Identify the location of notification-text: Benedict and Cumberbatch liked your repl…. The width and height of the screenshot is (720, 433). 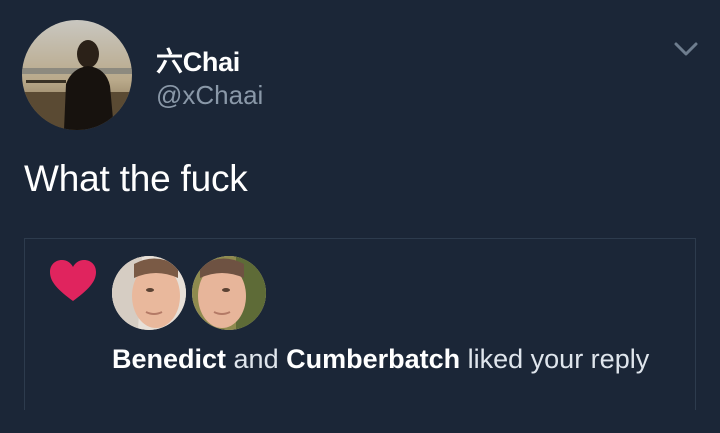
(402, 359).